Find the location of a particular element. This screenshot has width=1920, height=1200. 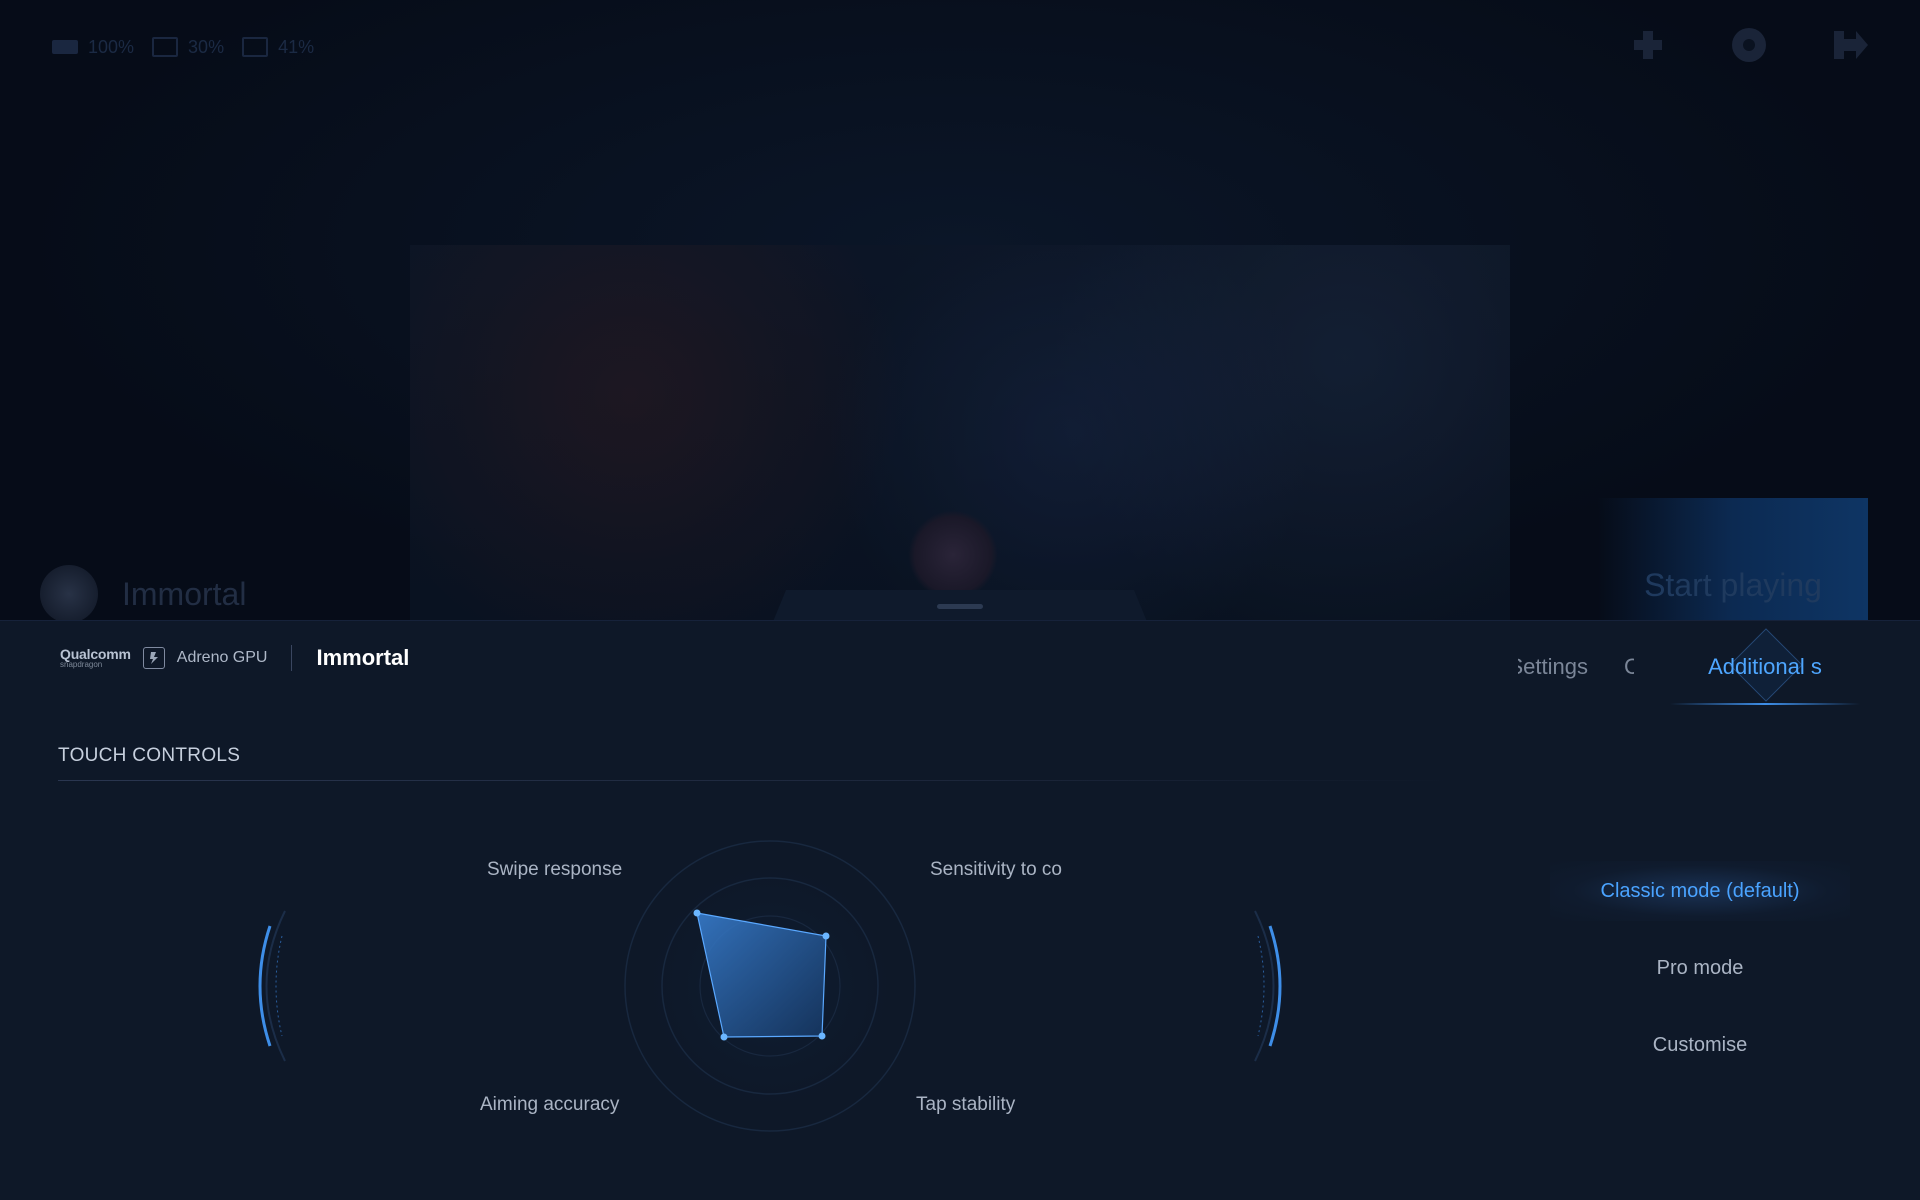

status-bar: 100% 30% 41% is located at coordinates (183, 47).